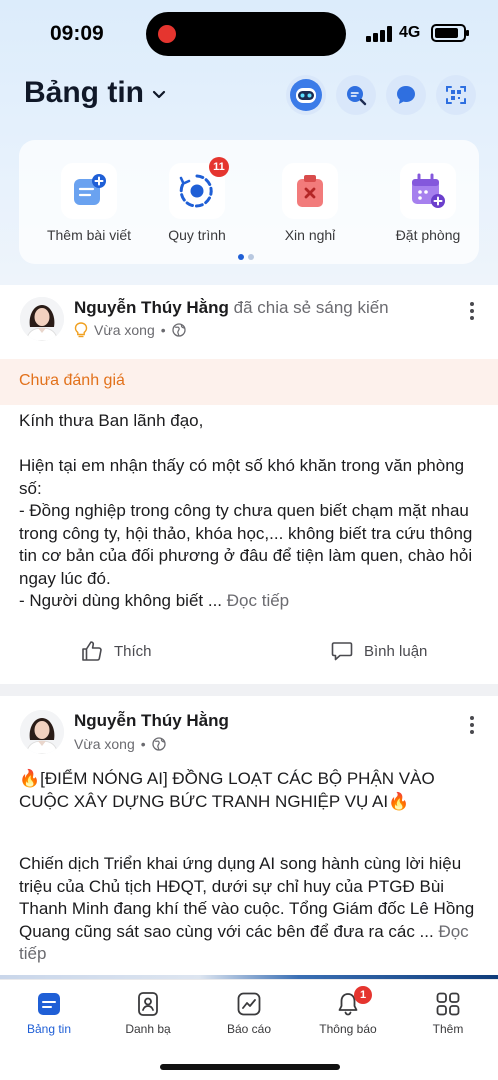 Image resolution: width=498 pixels, height=1080 pixels. I want to click on post-author: Nguyễn Thúy Hằng, so click(151, 721).